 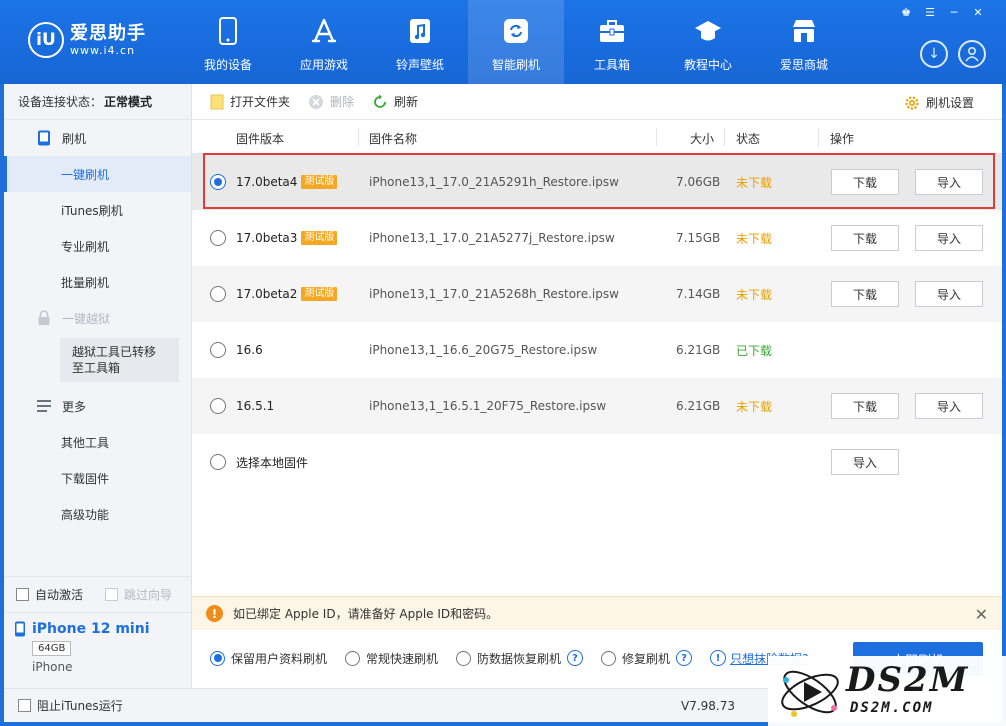 I want to click on minimize-icon: ─, so click(x=954, y=12).